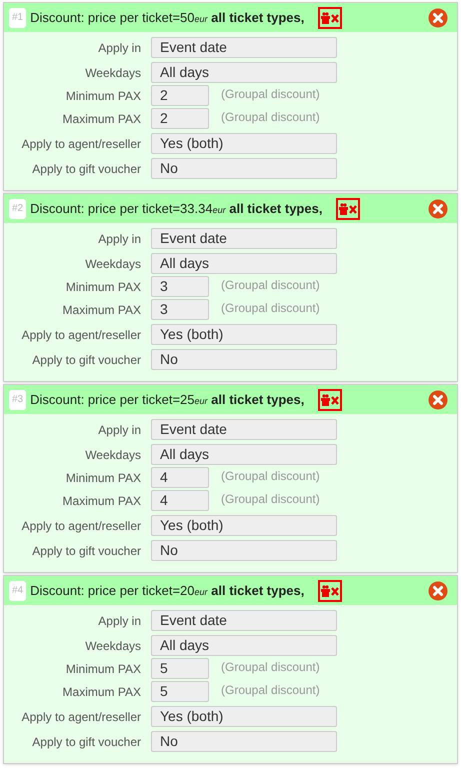  What do you see at coordinates (17, 18) in the screenshot?
I see `number-badge: #1` at bounding box center [17, 18].